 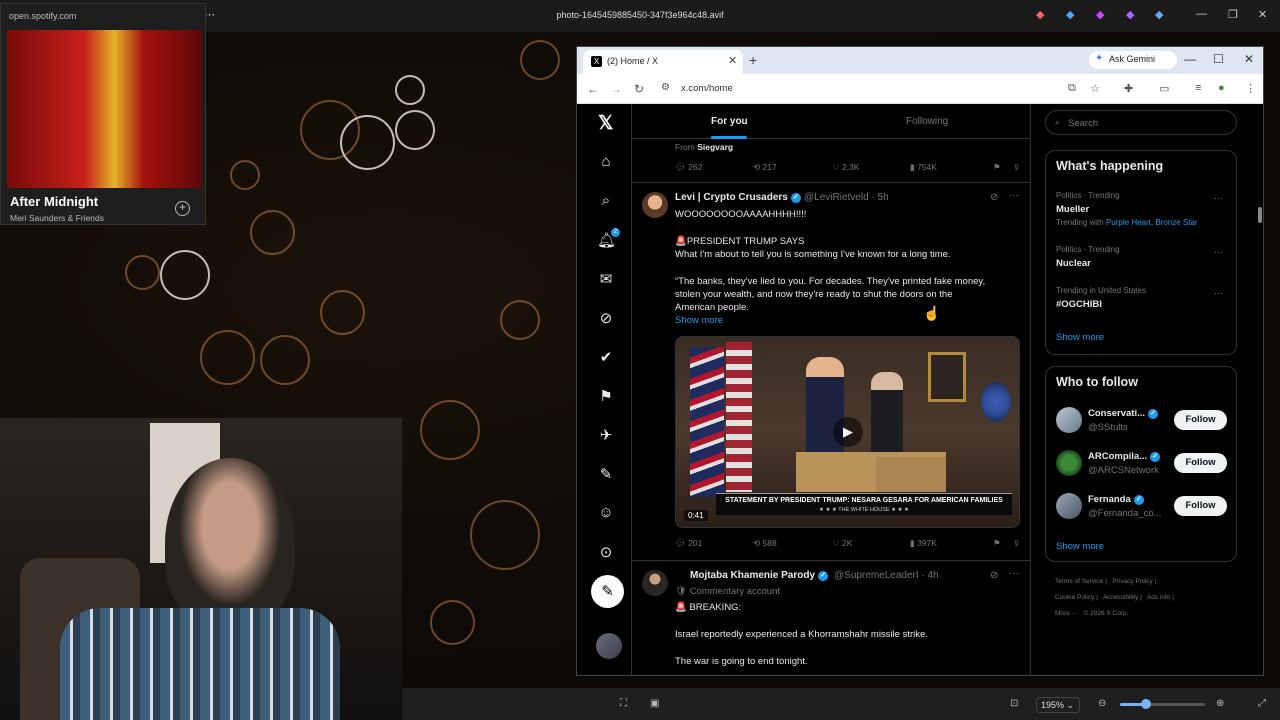 What do you see at coordinates (654, 703) in the screenshot?
I see `text-select-icon: ▣` at bounding box center [654, 703].